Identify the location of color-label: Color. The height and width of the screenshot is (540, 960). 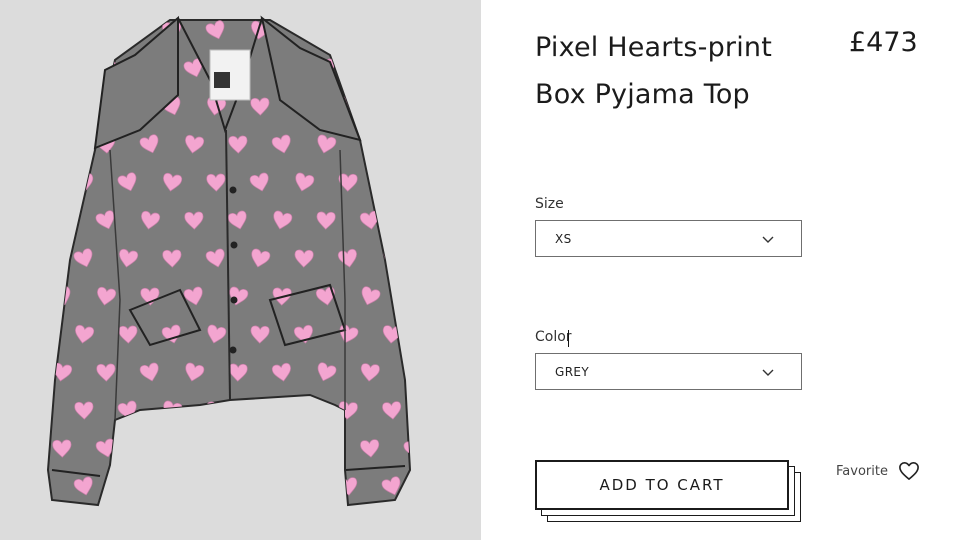
(553, 337).